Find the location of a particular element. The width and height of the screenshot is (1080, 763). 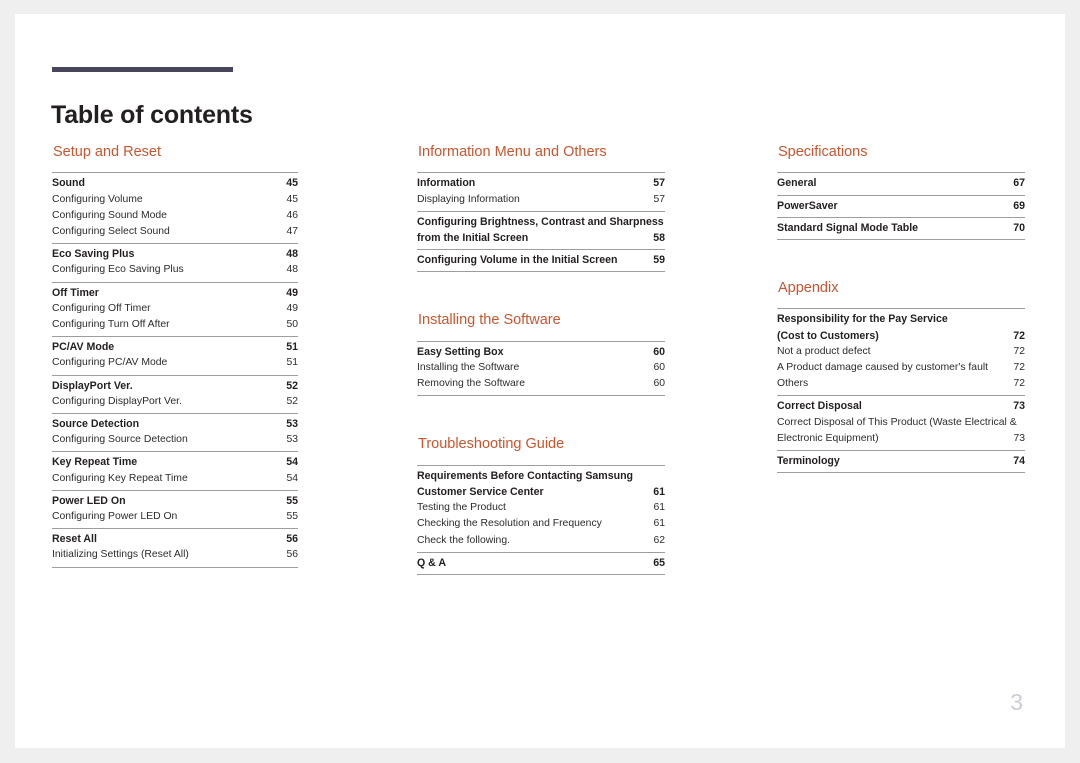

toc-entry: Installing the Software 60 is located at coordinates (541, 368).